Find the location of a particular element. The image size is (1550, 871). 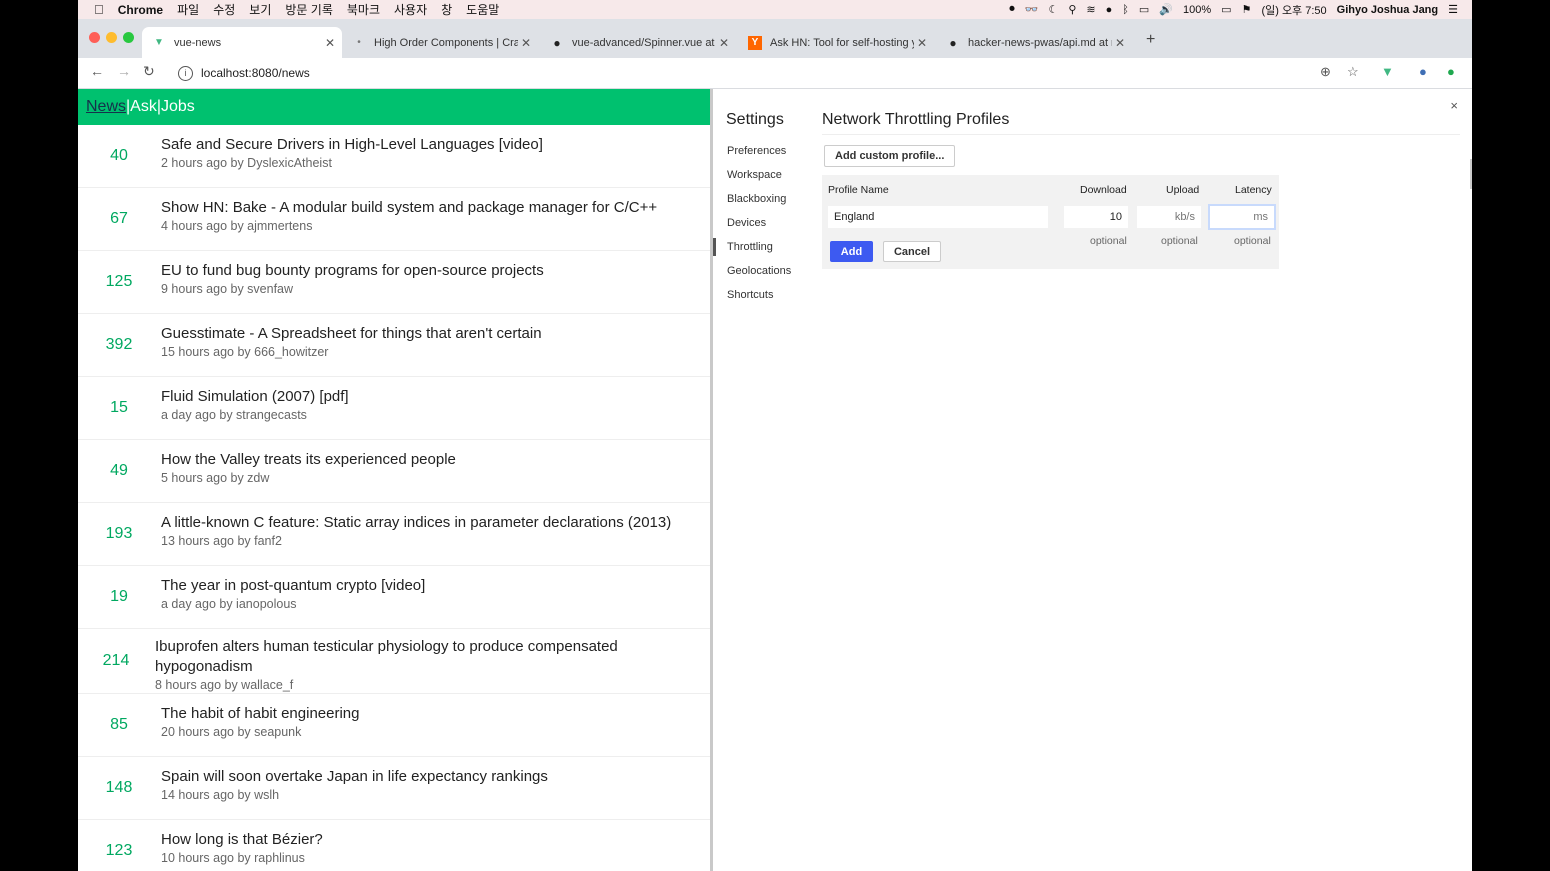

nav-link-ask: Ask is located at coordinates (143, 107).